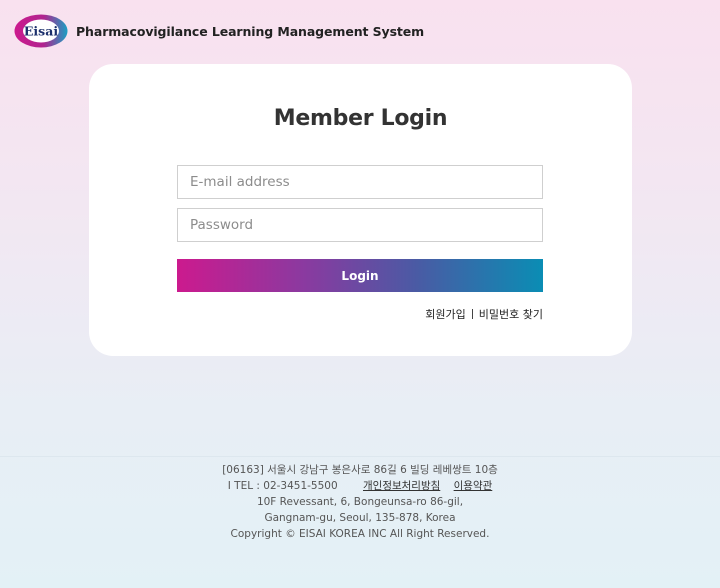  I want to click on footer-divider, so click(360, 456).